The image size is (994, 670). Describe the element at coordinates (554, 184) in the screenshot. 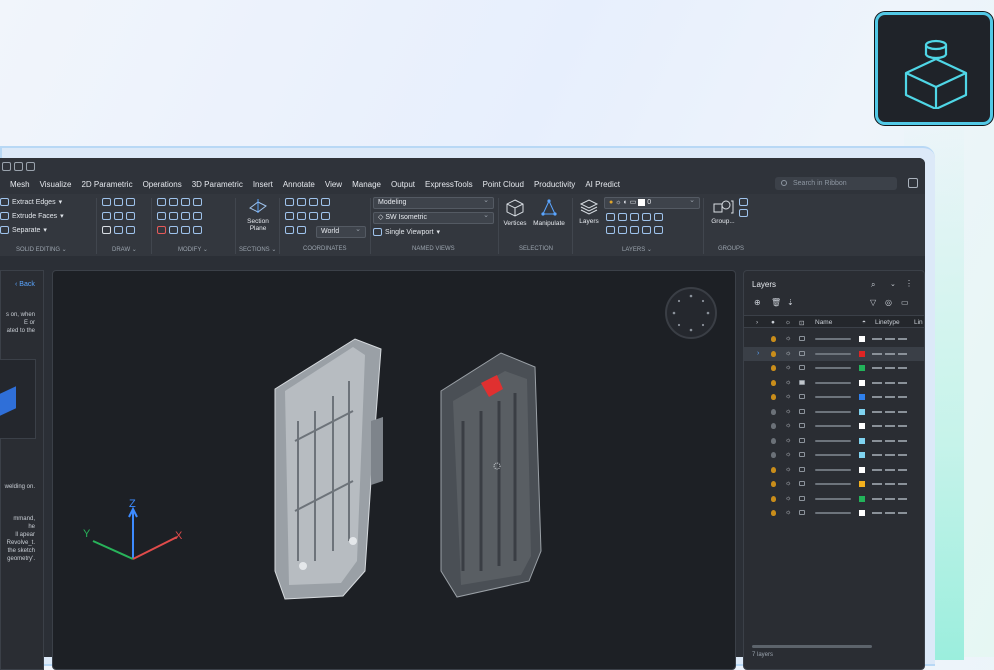

I see `ribbon-tab: Productivity` at that location.